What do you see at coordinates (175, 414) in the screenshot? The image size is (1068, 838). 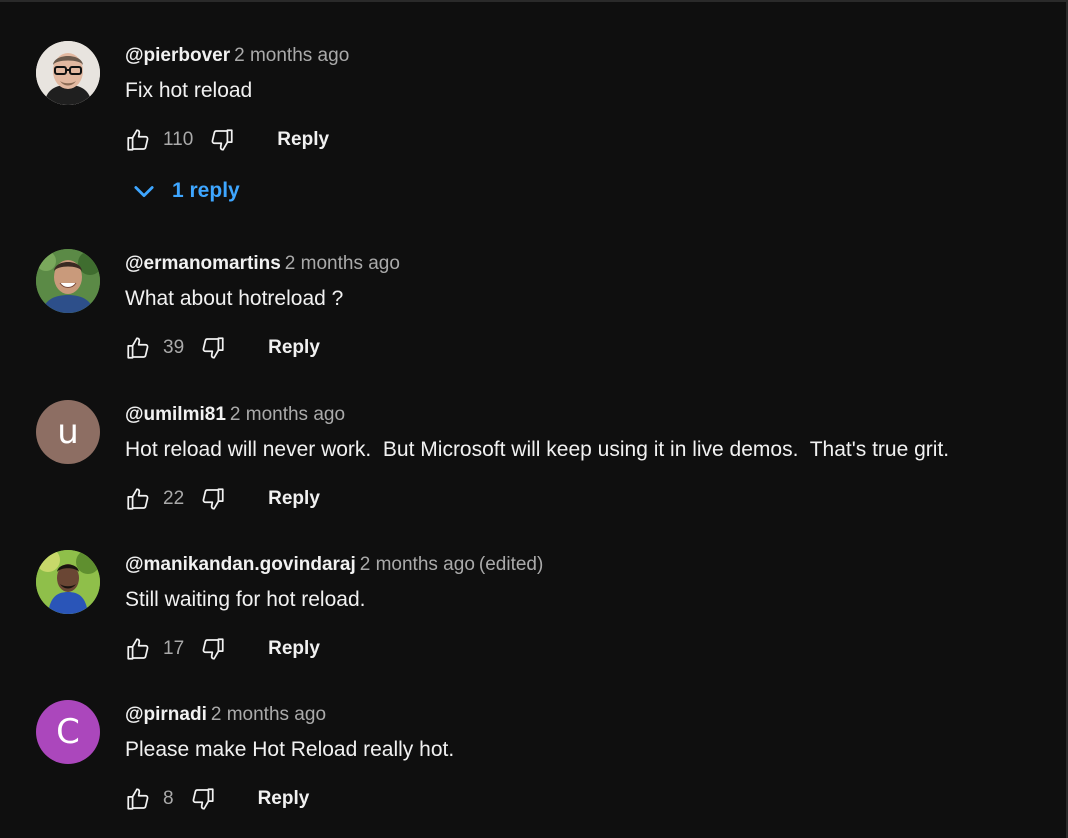 I see `author-name: @umilmi81` at bounding box center [175, 414].